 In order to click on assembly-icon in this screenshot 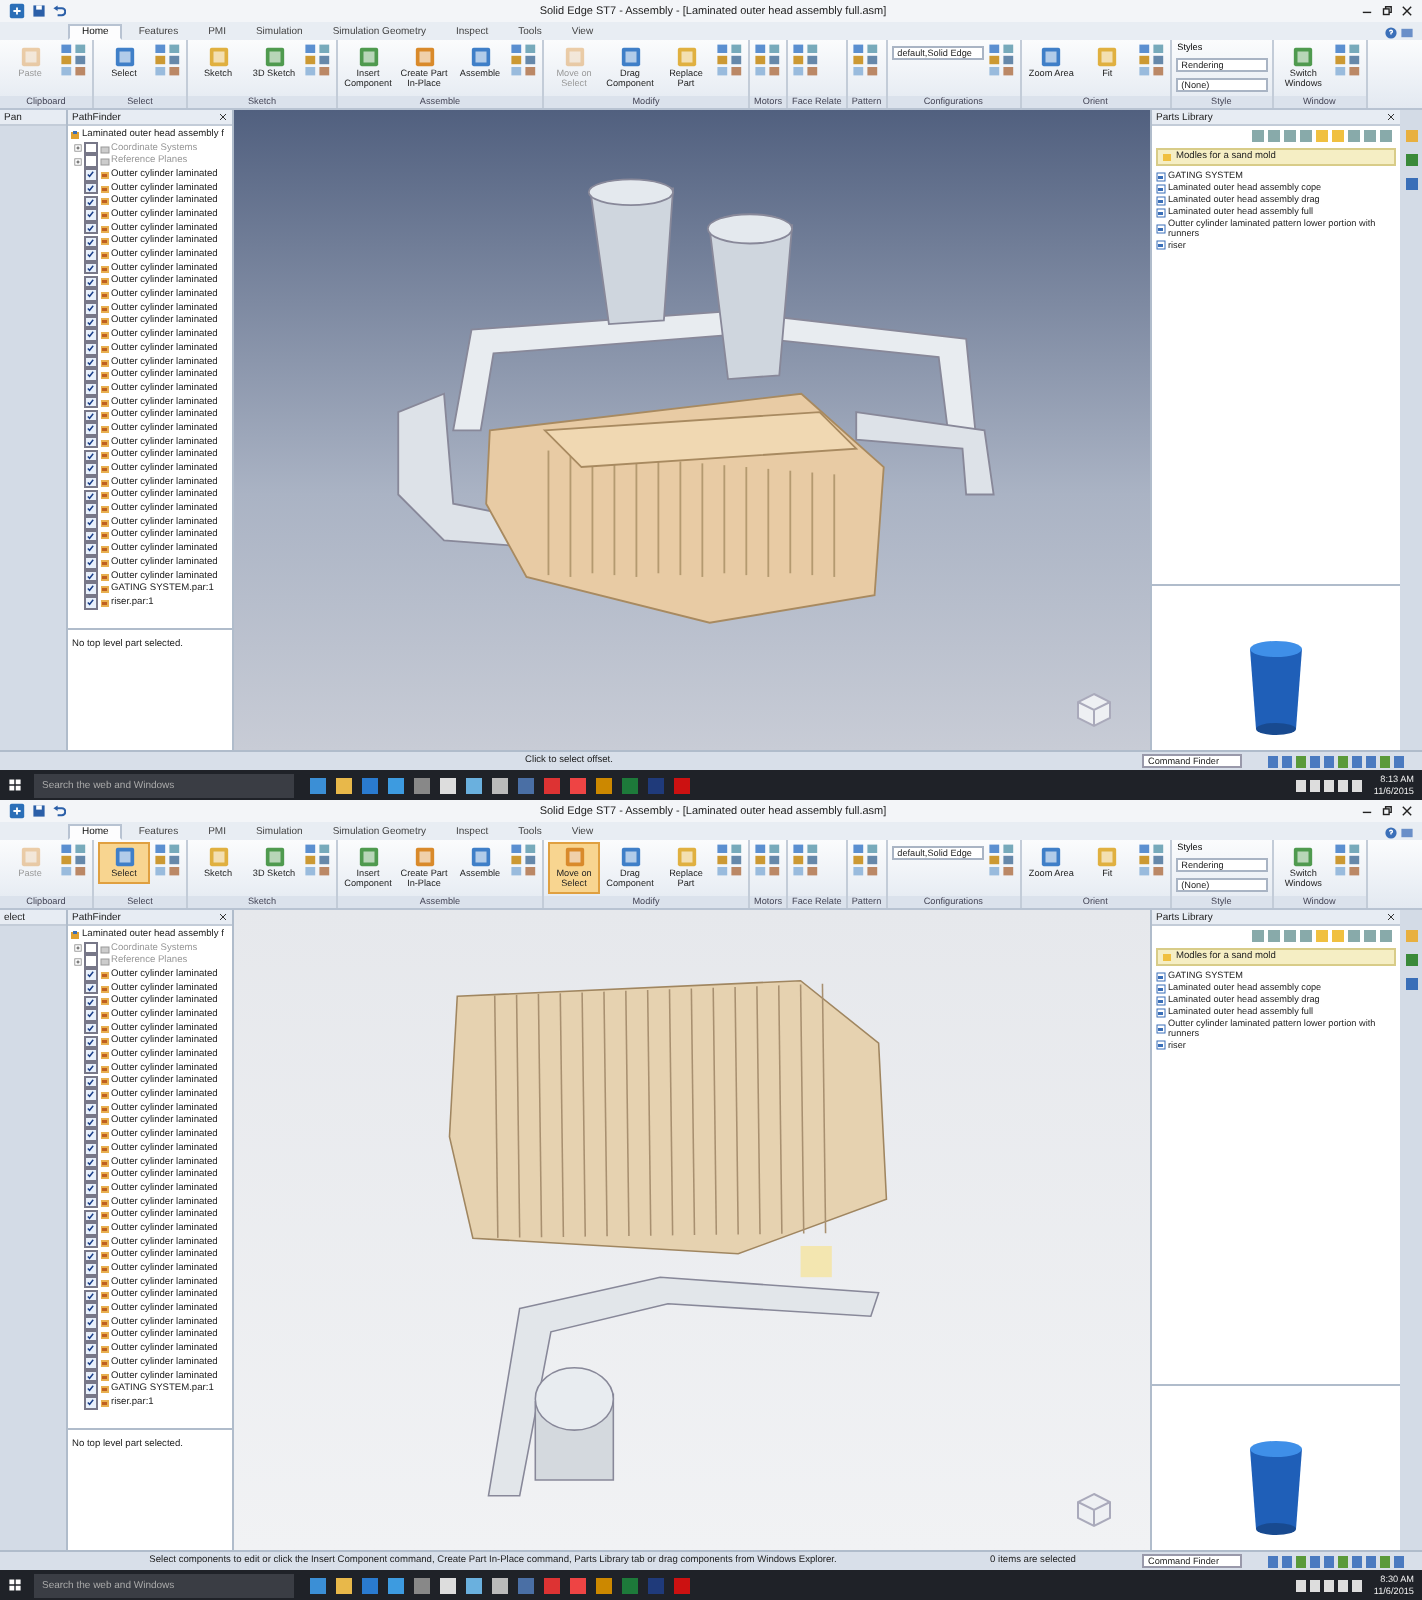, I will do `click(75, 134)`.